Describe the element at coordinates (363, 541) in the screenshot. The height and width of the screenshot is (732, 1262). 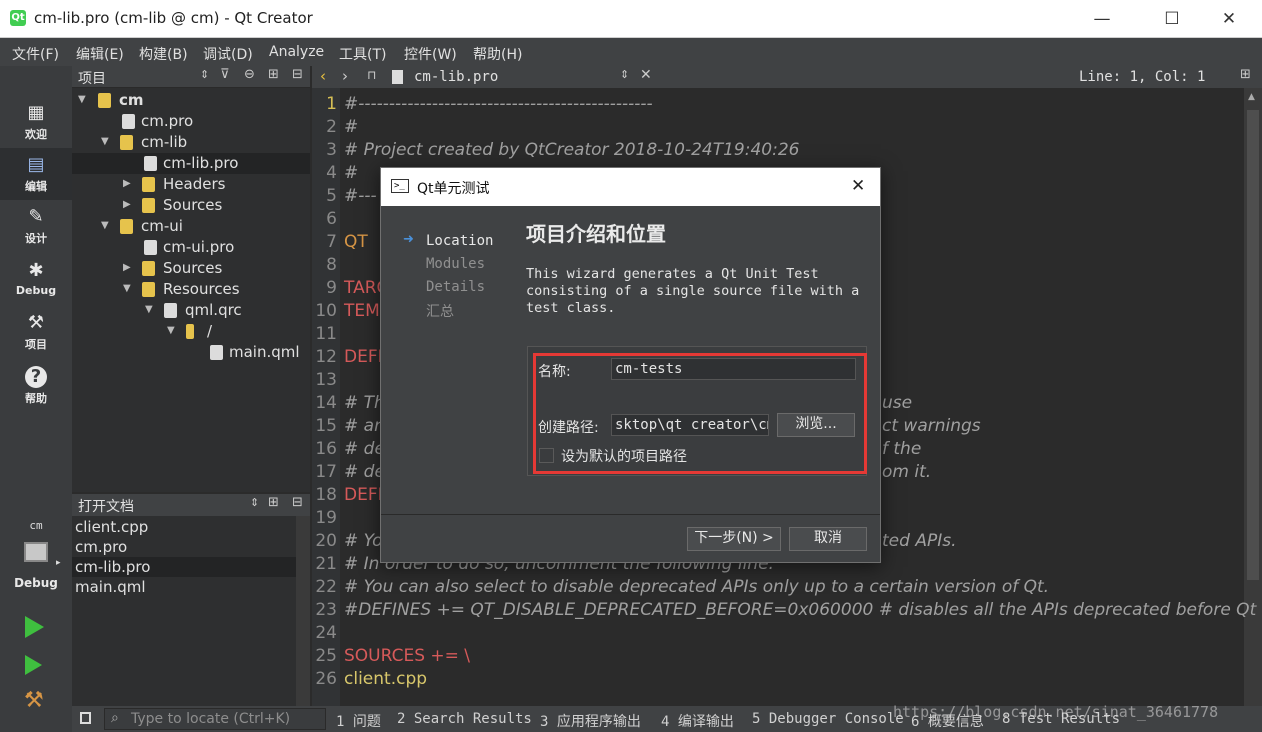
I see `code-line: # Yo` at that location.